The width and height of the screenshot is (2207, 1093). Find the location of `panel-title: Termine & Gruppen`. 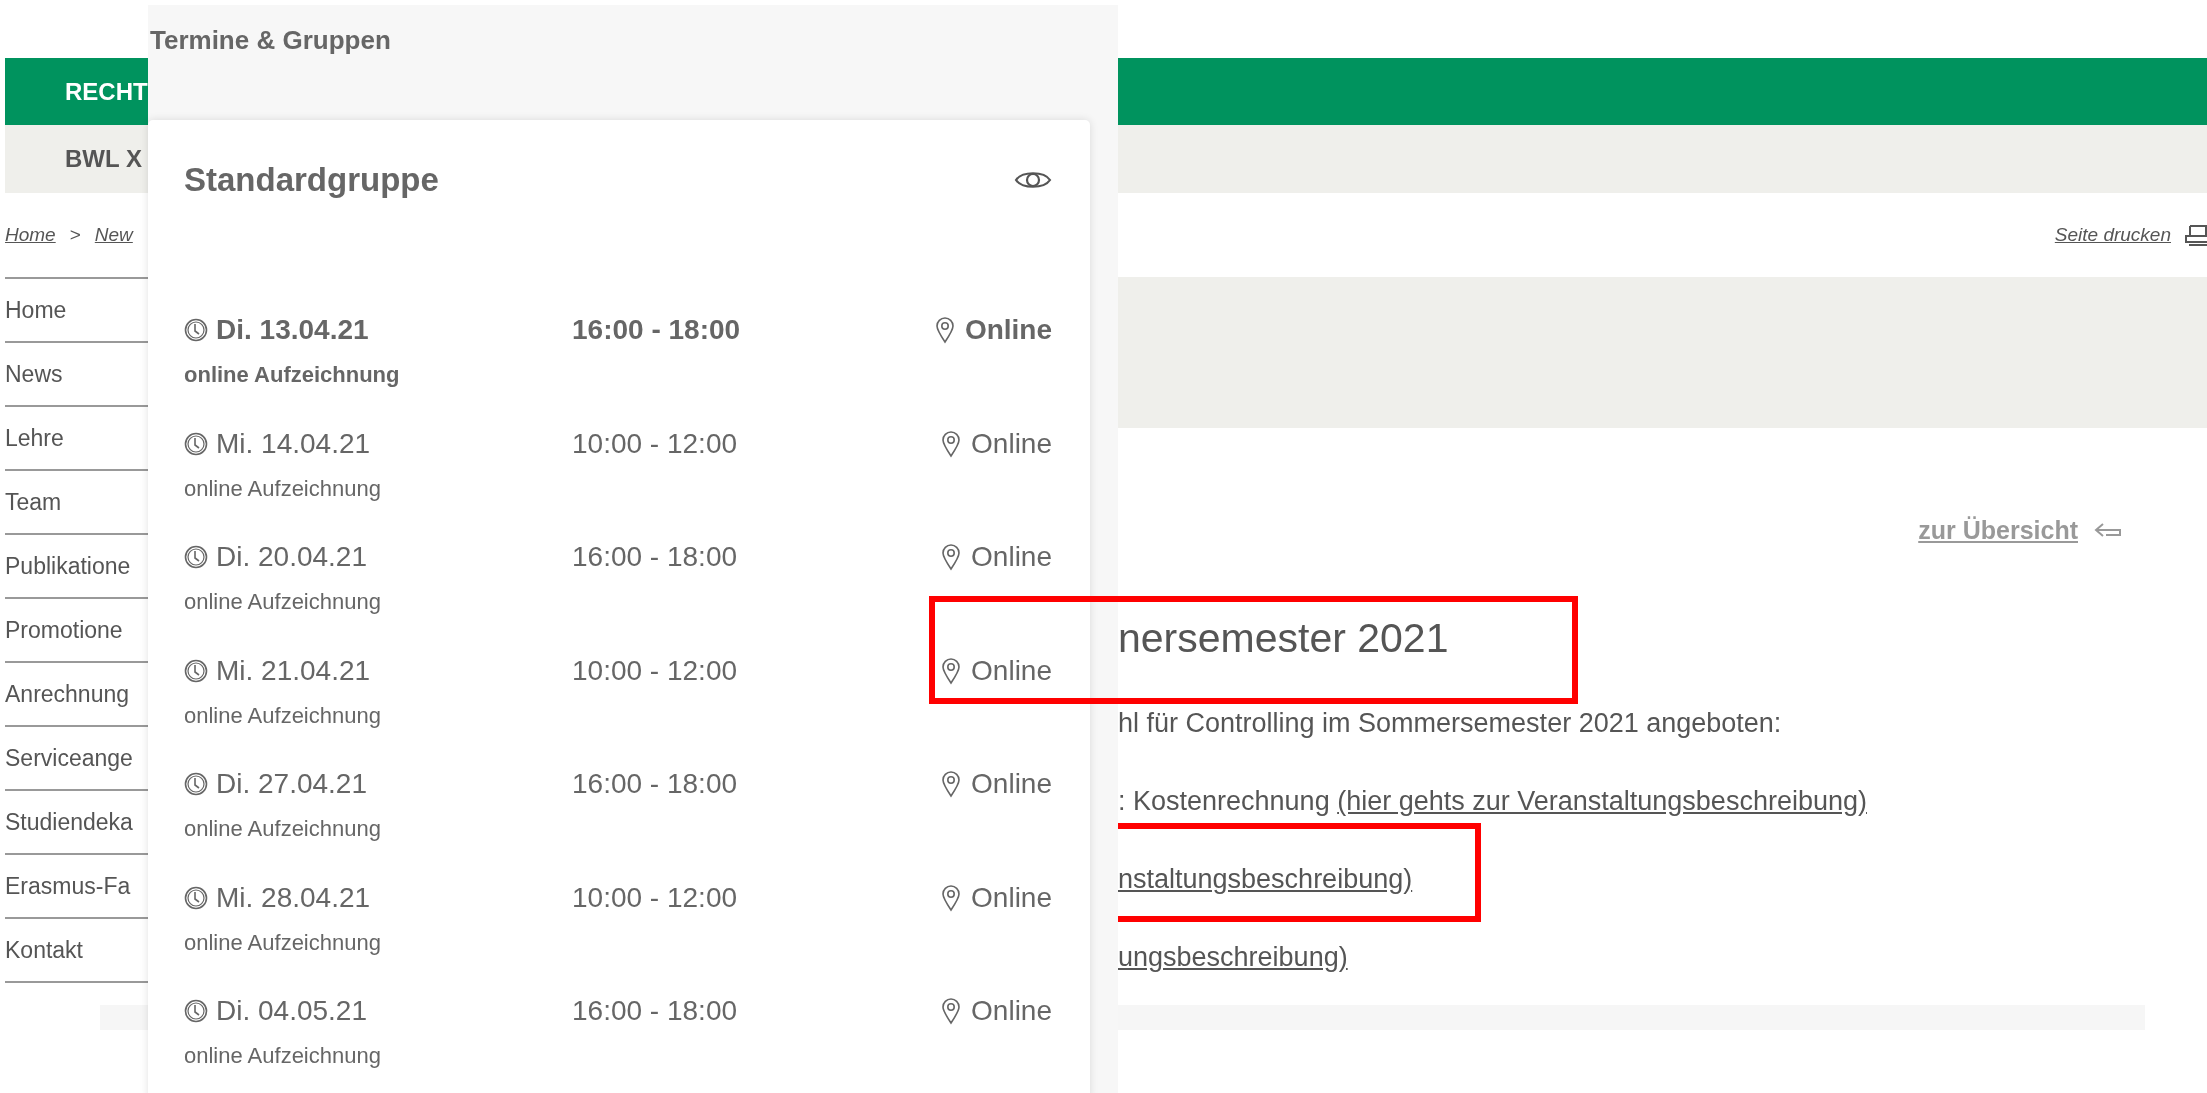

panel-title: Termine & Gruppen is located at coordinates (271, 40).